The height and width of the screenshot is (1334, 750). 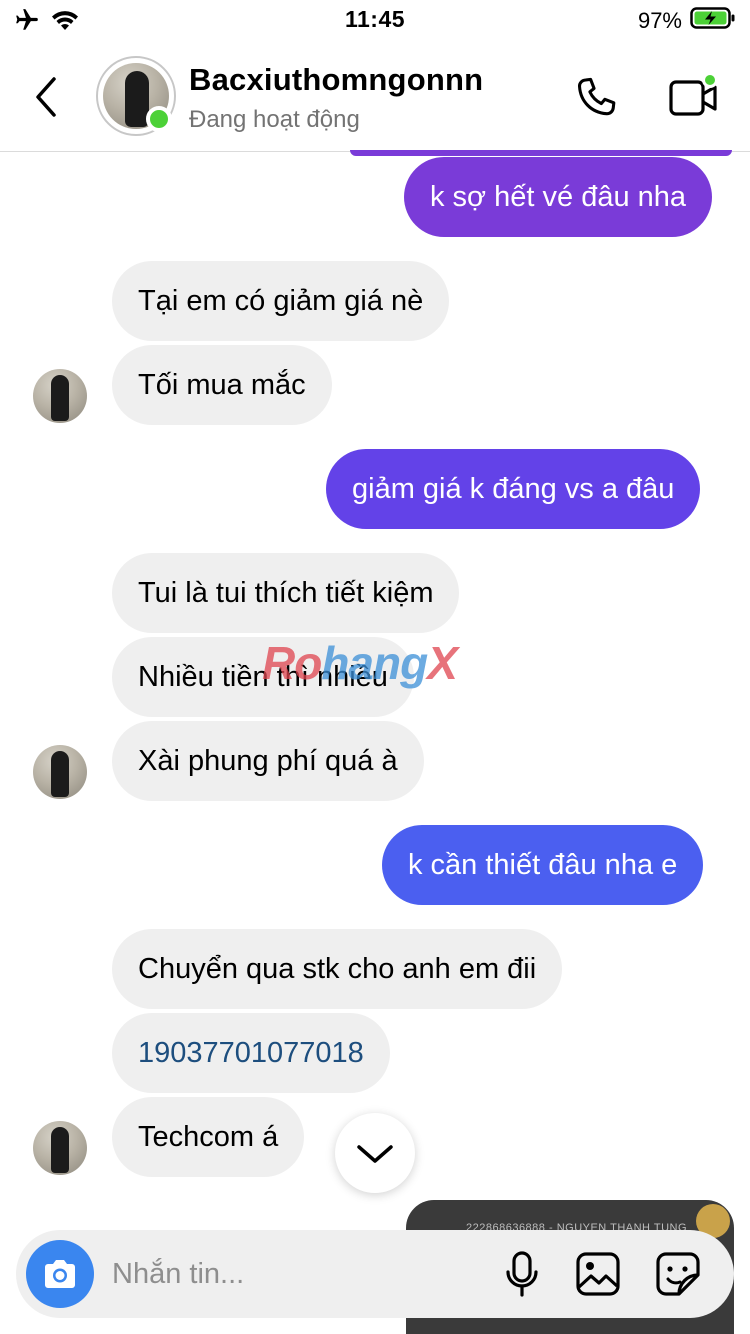 I want to click on sticker-button, so click(x=678, y=1274).